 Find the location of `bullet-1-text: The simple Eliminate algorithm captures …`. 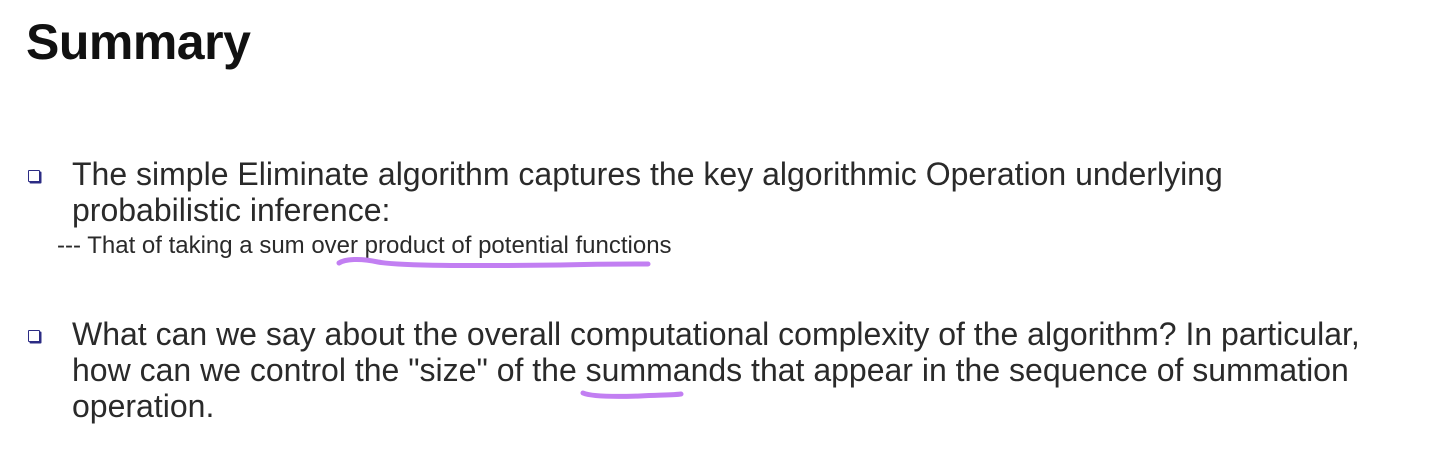

bullet-1-text: The simple Eliminate algorithm captures … is located at coordinates (647, 192).